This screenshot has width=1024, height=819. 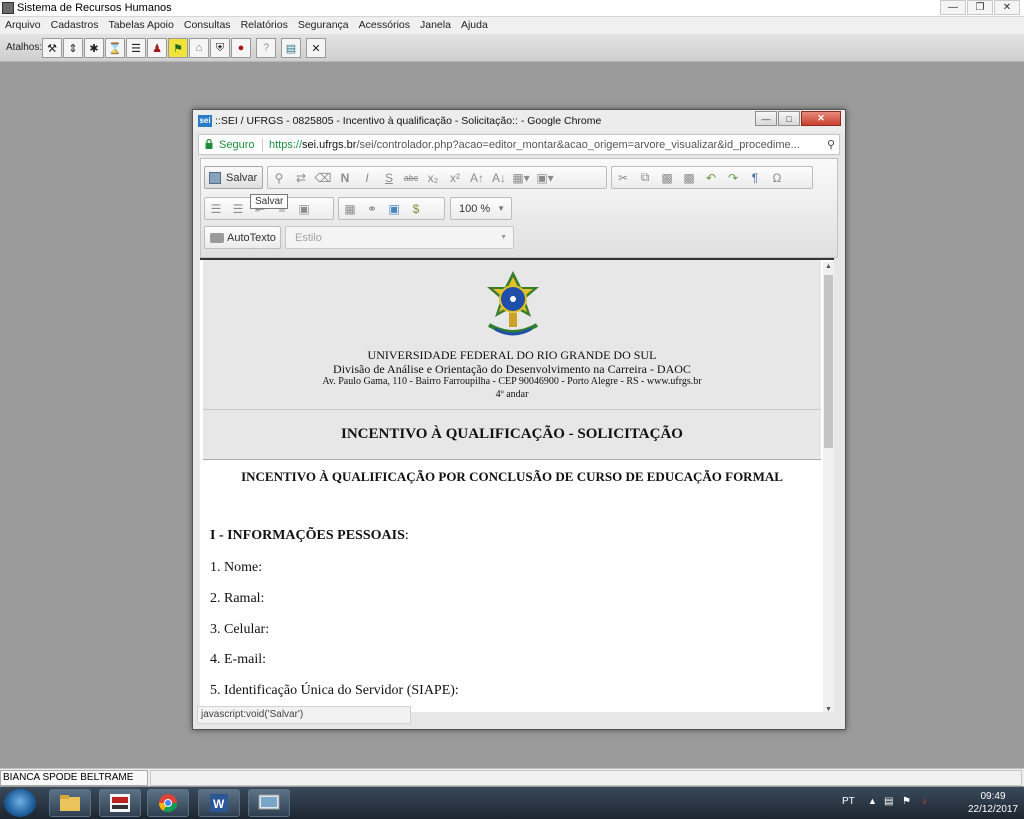 I want to click on strikethrough-icon: abc, so click(x=411, y=178).